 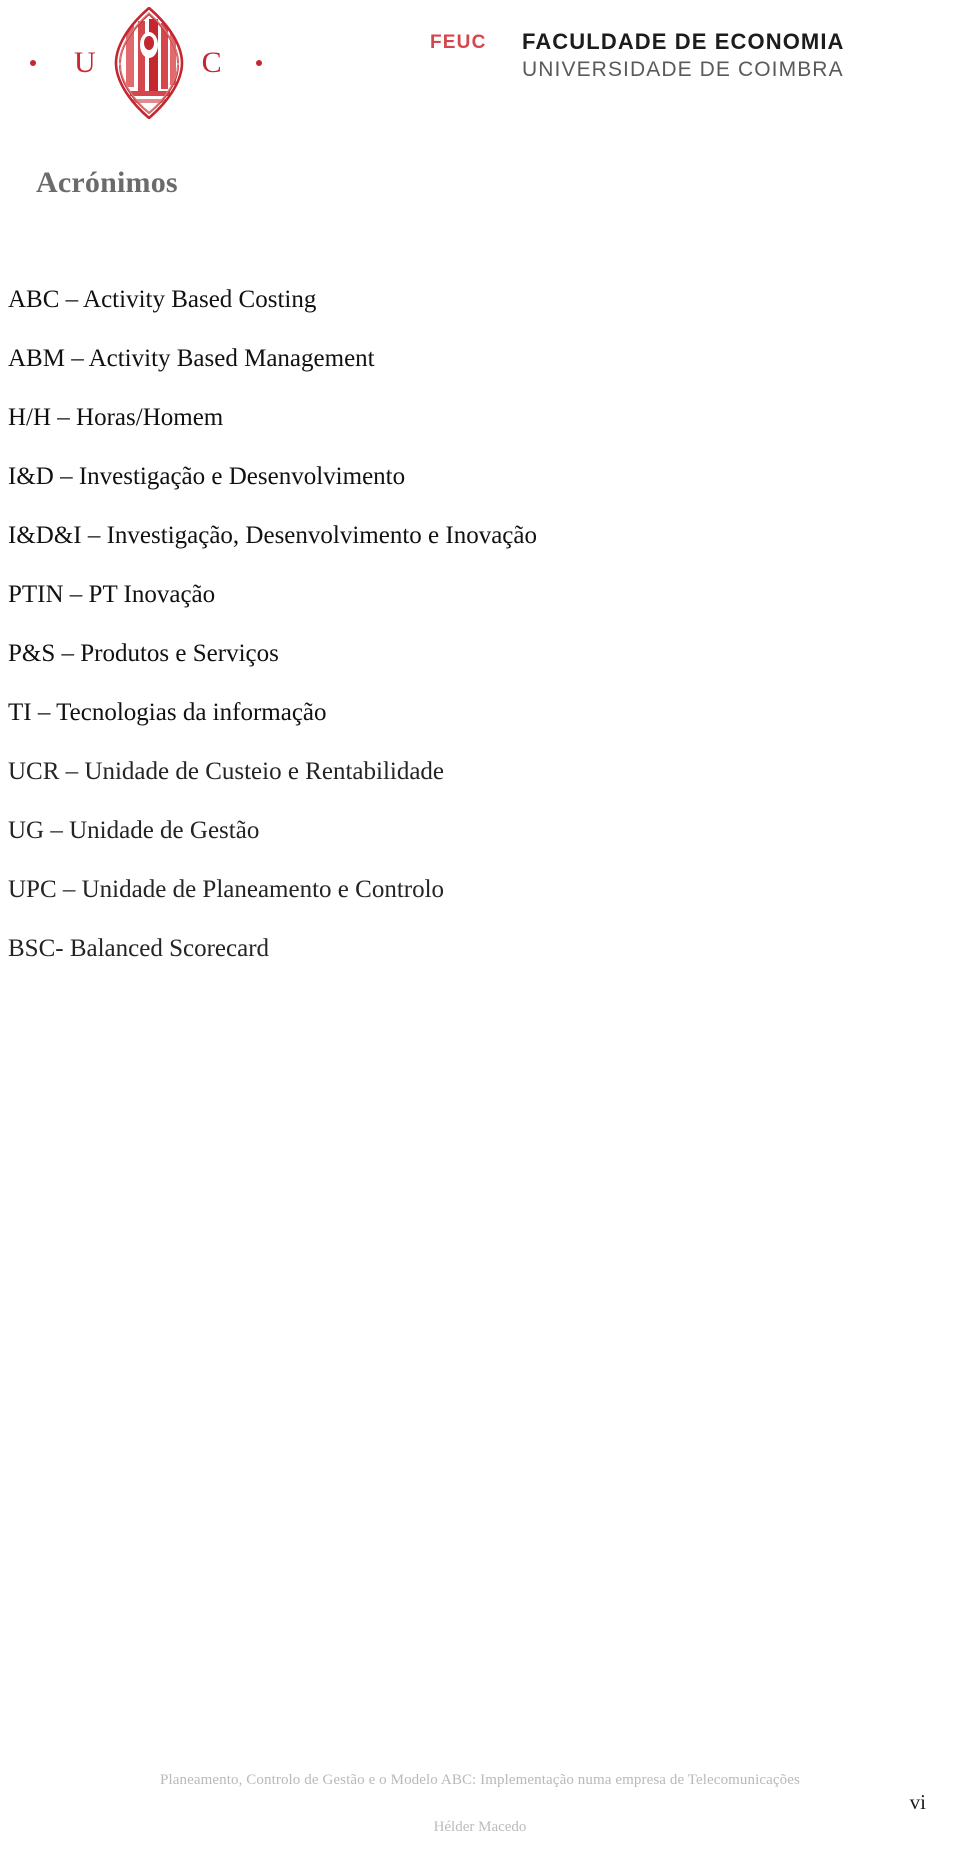 What do you see at coordinates (226, 771) in the screenshot?
I see `acronym-item: UCR – Unidade de Custeio e Rentabilidade` at bounding box center [226, 771].